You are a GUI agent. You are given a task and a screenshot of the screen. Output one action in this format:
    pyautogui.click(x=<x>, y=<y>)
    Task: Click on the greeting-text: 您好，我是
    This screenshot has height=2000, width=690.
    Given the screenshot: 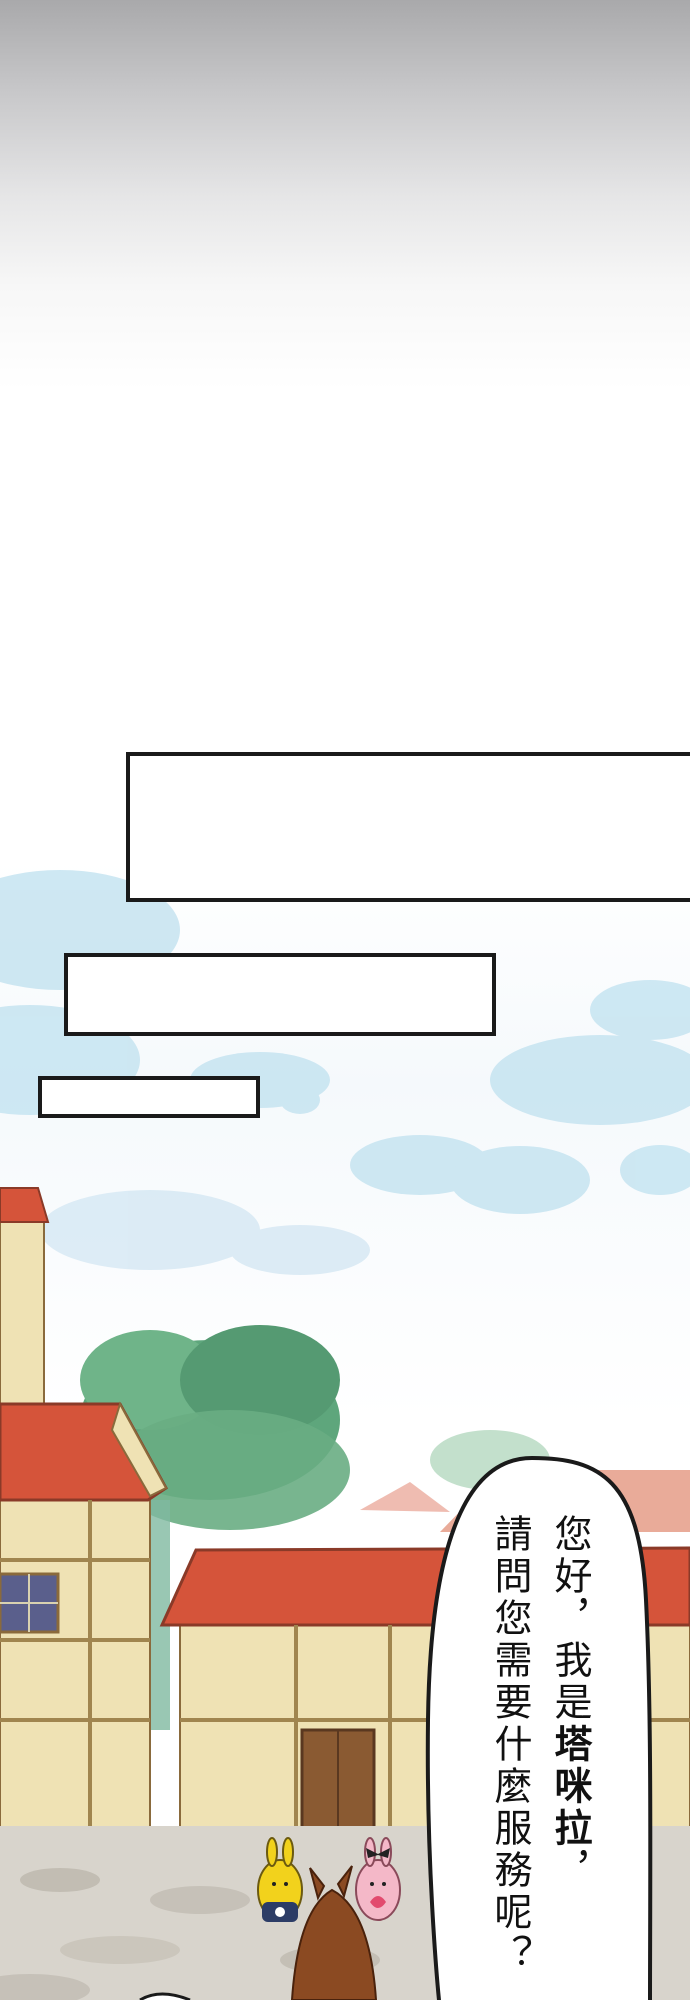 What is the action you would take?
    pyautogui.click(x=570, y=1619)
    